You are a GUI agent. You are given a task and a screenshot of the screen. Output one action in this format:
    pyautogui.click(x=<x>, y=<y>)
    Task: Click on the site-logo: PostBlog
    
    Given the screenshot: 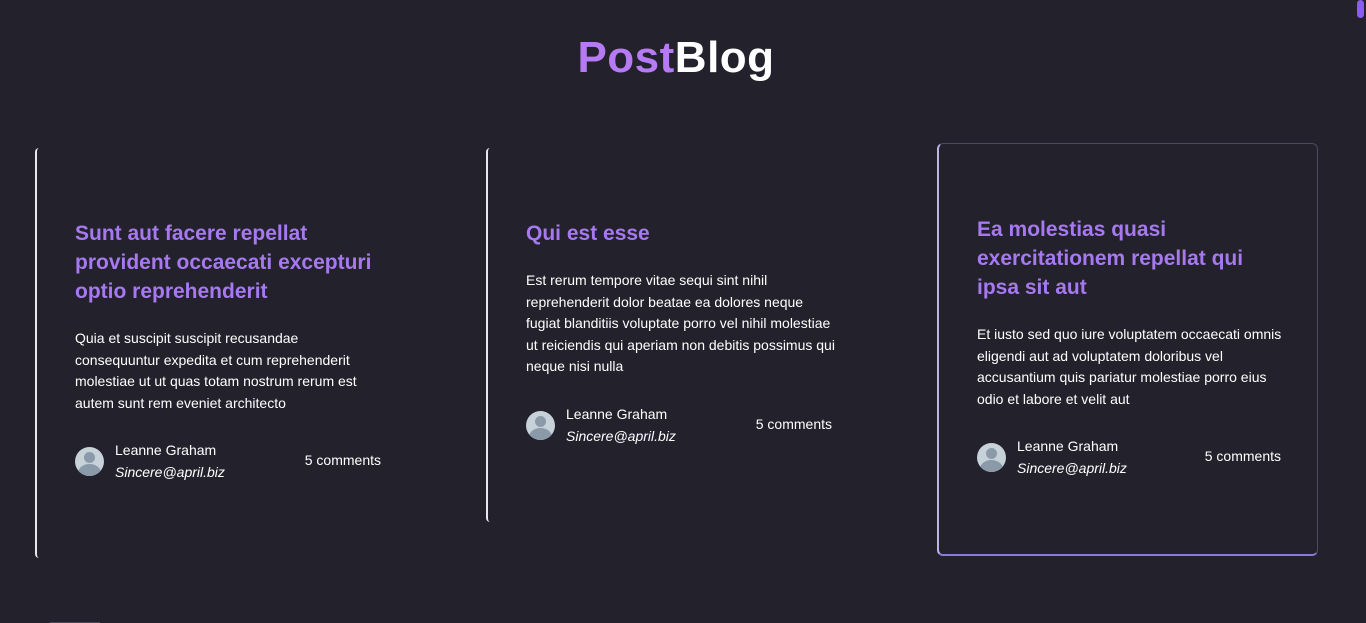 What is the action you would take?
    pyautogui.click(x=676, y=58)
    